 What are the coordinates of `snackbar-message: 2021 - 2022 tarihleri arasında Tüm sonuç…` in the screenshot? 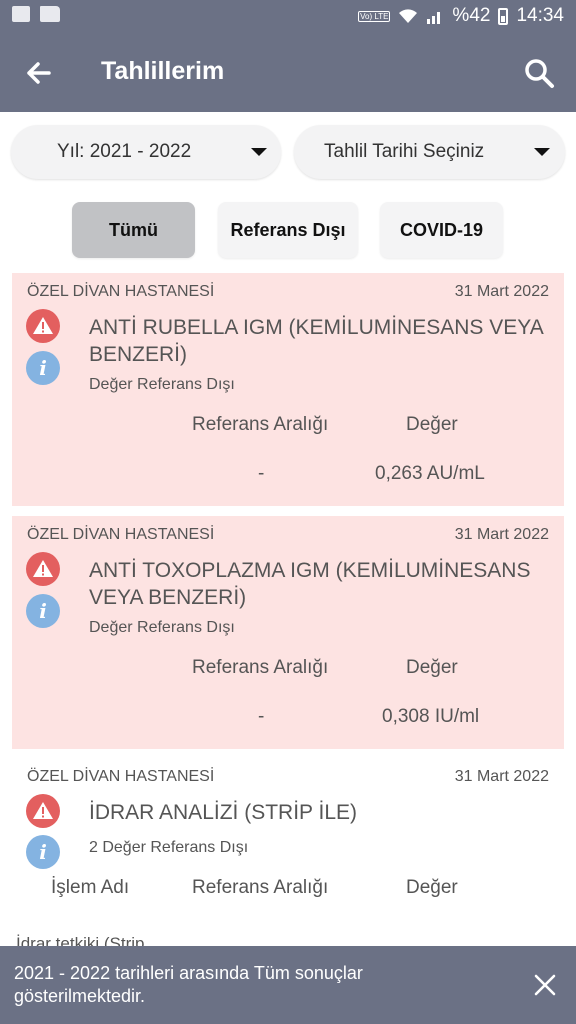 It's located at (188, 984).